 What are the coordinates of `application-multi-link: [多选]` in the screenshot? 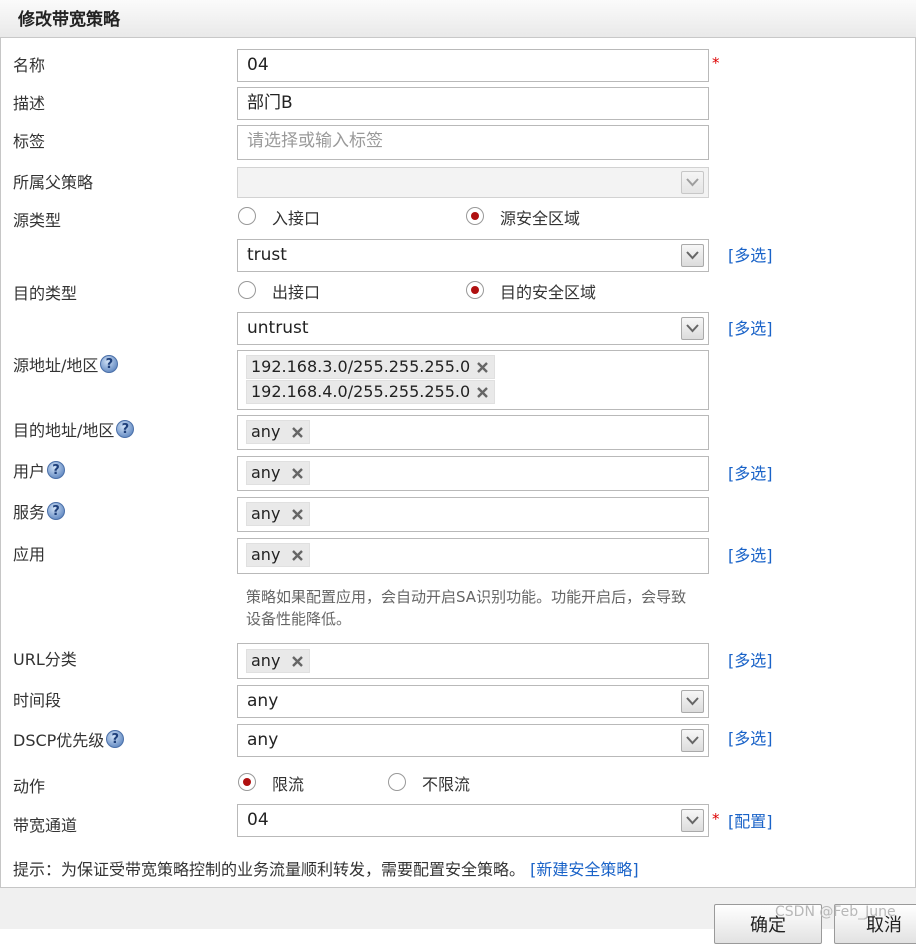 It's located at (750, 554).